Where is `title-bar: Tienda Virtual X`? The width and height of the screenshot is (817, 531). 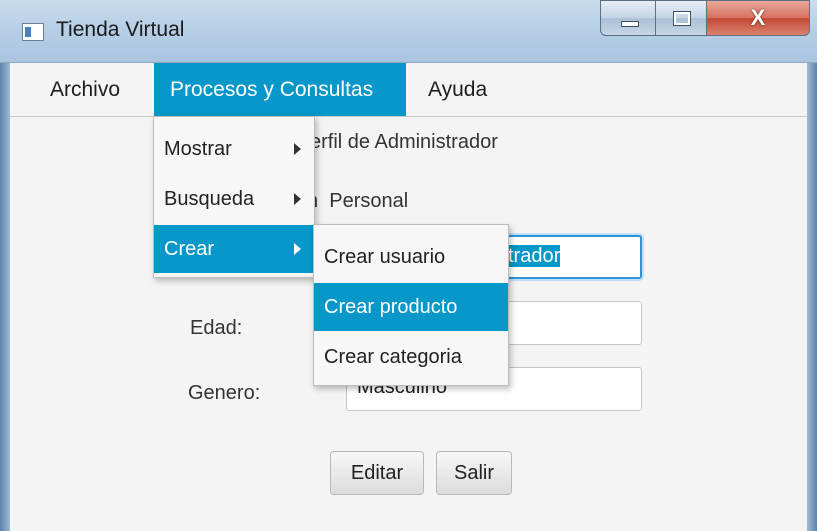
title-bar: Tienda Virtual X is located at coordinates (408, 31).